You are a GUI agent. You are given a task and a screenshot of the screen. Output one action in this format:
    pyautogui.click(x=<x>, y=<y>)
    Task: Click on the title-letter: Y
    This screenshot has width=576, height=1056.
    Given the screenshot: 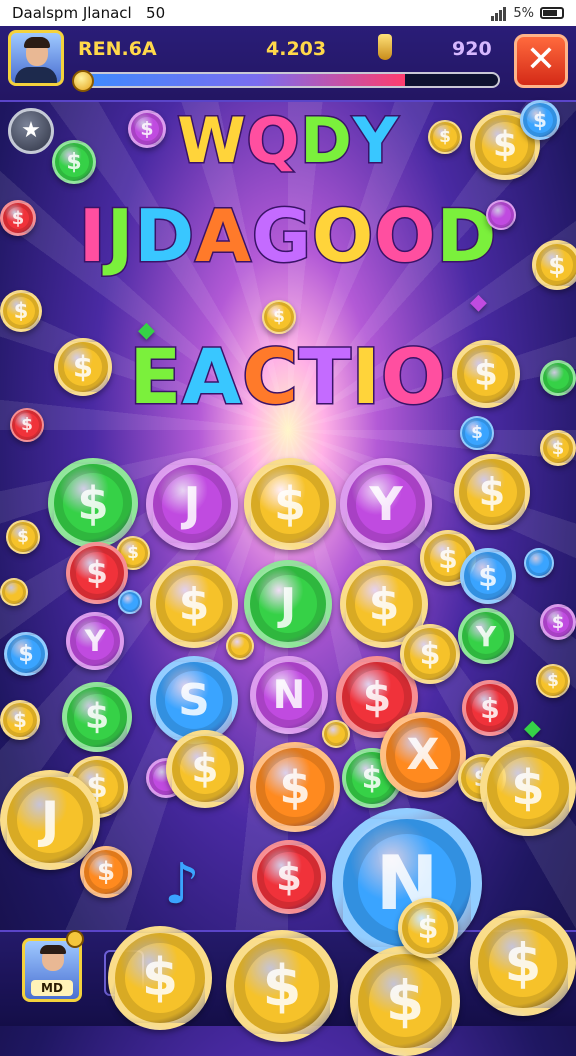 What is the action you would take?
    pyautogui.click(x=375, y=141)
    